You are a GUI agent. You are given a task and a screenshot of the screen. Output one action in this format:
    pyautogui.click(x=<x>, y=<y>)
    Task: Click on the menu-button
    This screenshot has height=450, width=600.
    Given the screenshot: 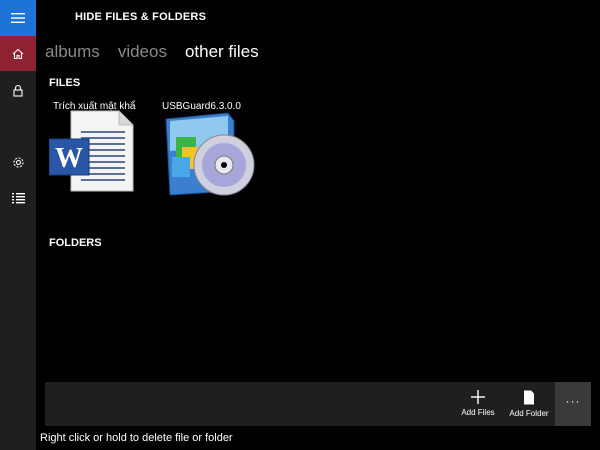 What is the action you would take?
    pyautogui.click(x=18, y=18)
    